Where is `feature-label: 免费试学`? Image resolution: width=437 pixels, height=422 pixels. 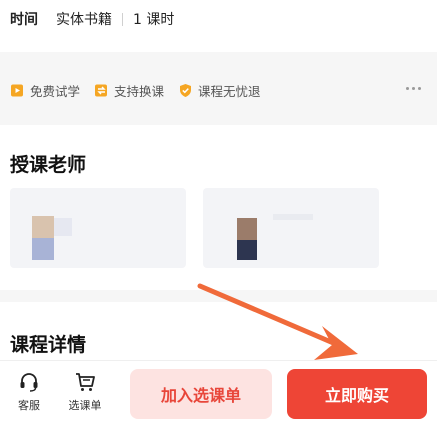 feature-label: 免费试学 is located at coordinates (55, 91).